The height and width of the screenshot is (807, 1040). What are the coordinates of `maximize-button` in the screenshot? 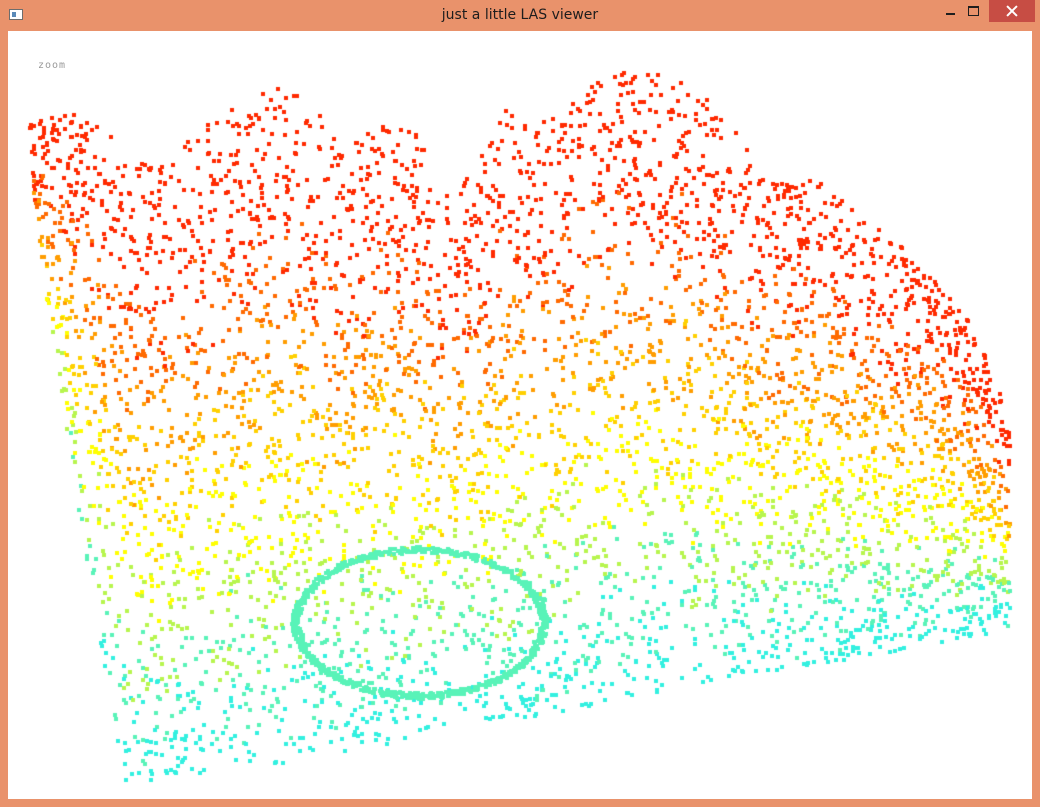 It's located at (973, 11).